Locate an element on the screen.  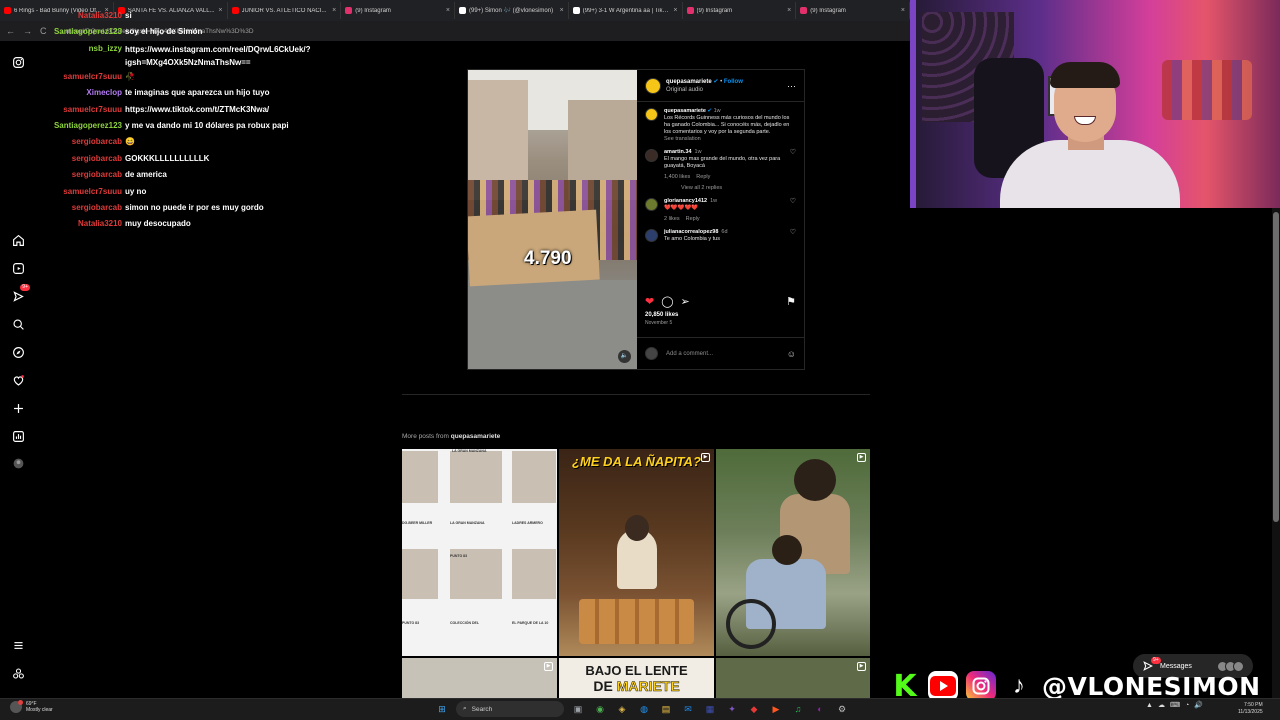
dashboard-icon is located at coordinates (18, 436).